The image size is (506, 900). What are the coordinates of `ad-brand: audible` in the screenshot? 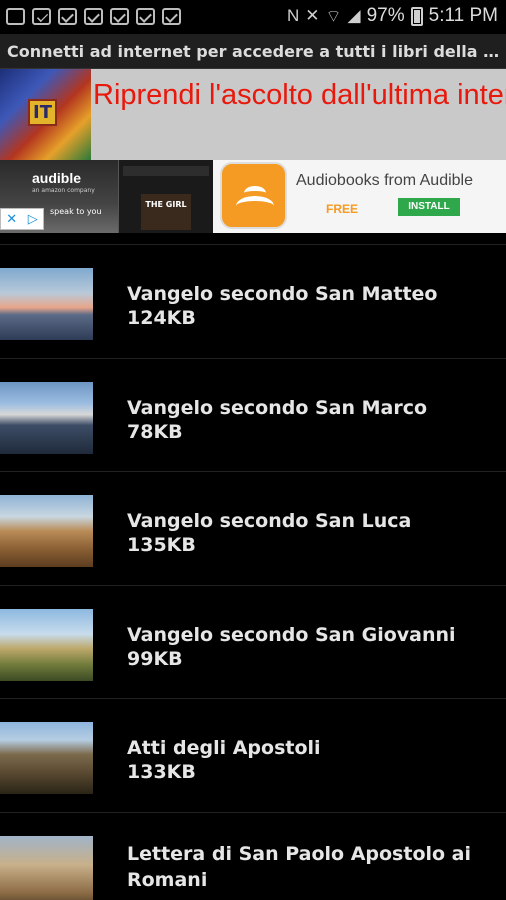 It's located at (57, 178).